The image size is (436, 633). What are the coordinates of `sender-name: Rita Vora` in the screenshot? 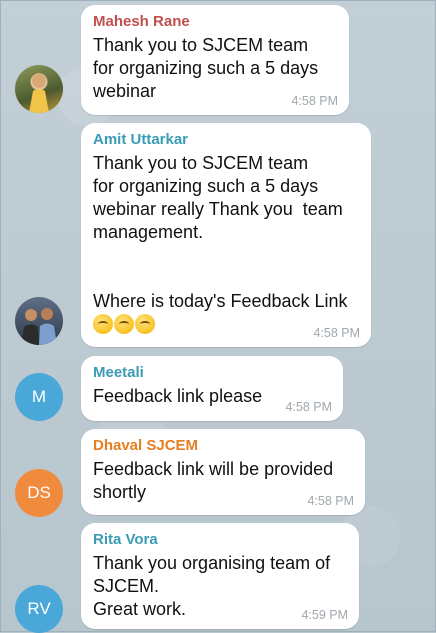 It's located at (220, 539).